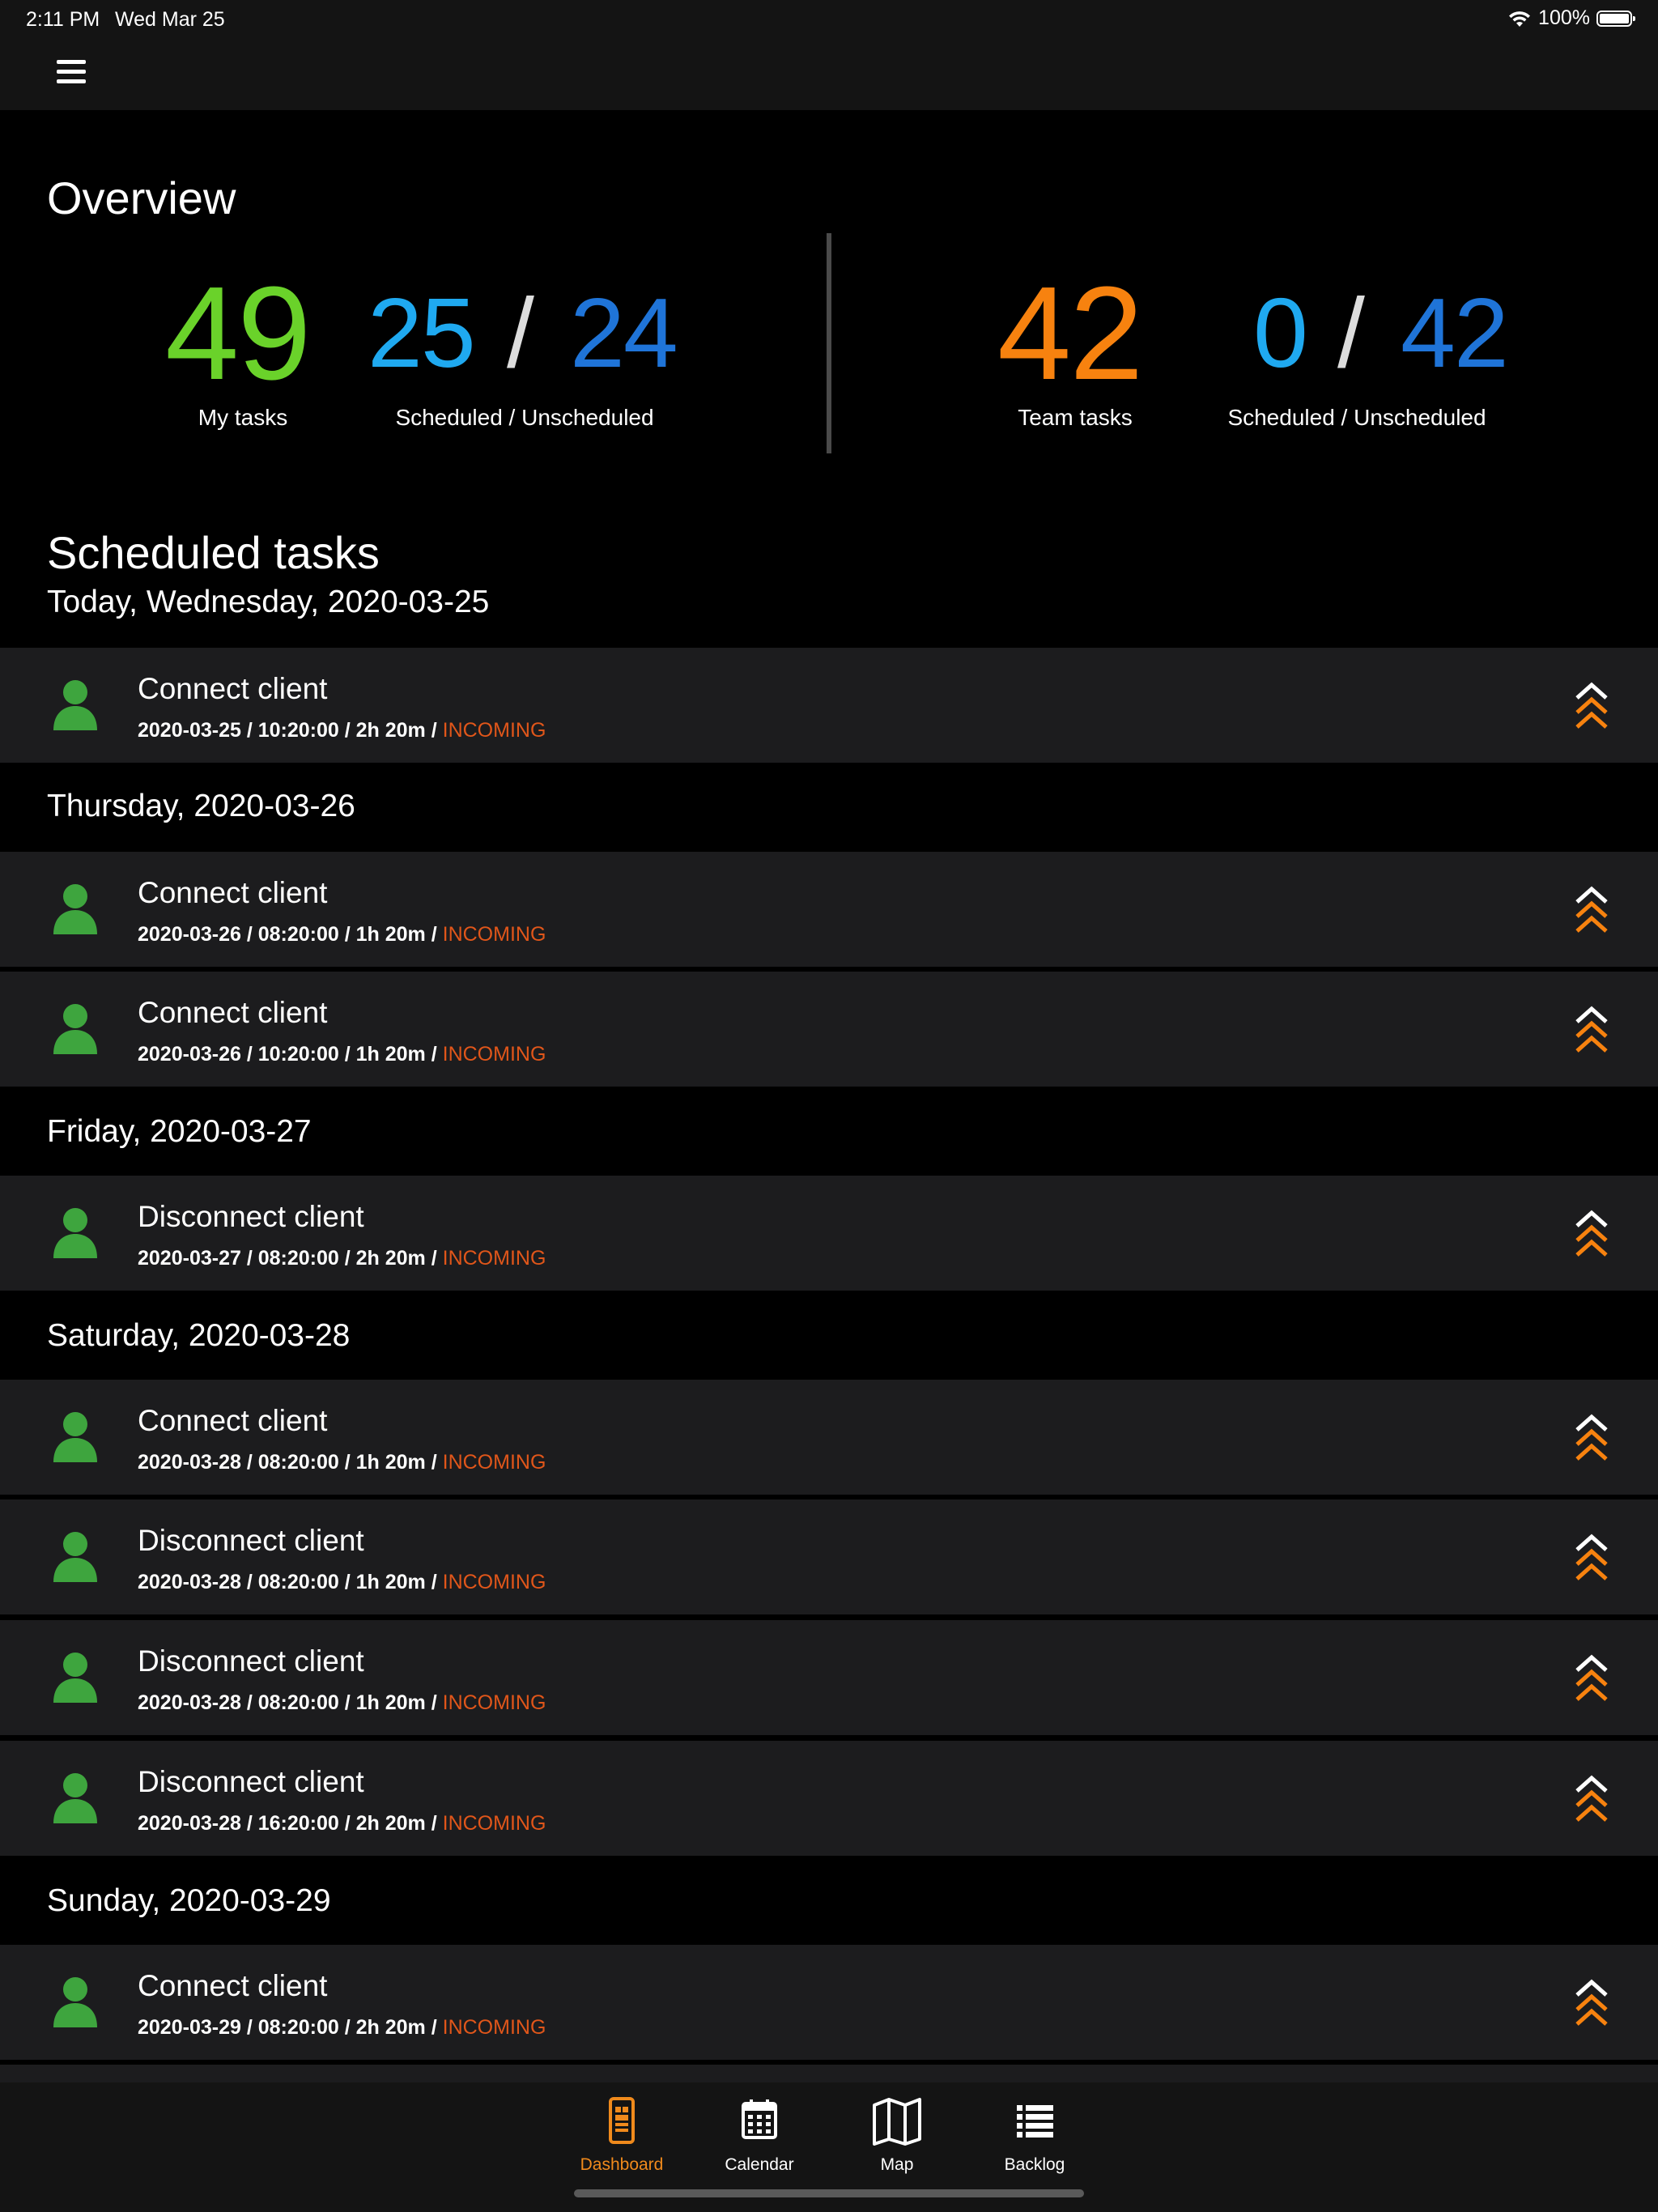 This screenshot has height=2212, width=1658. I want to click on battery-icon, so click(1615, 19).